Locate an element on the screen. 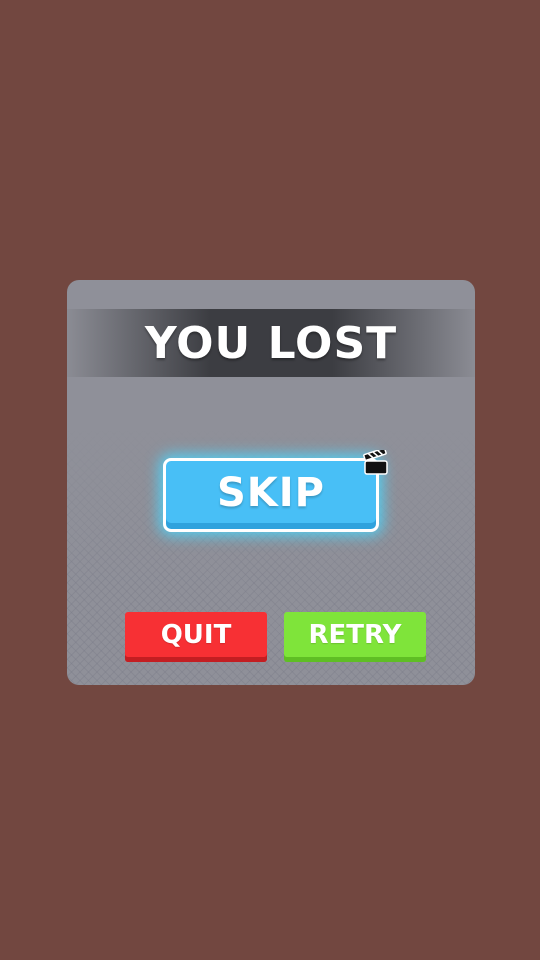 This screenshot has height=960, width=540. skip-button-label: SKIP is located at coordinates (270, 493).